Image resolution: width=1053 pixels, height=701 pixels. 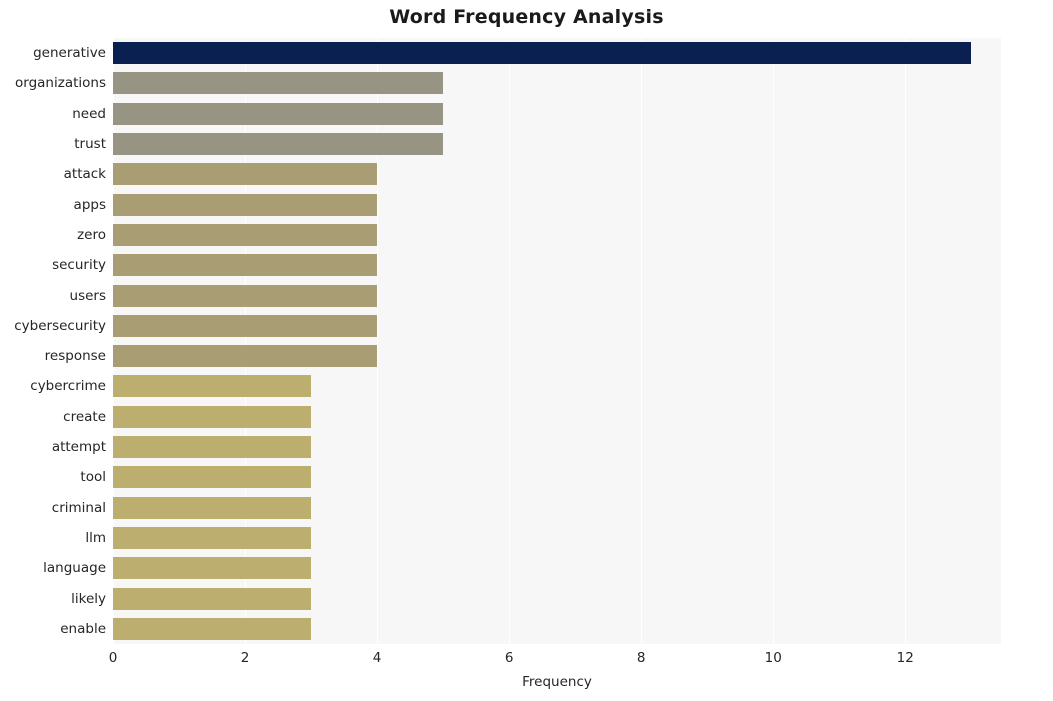 I want to click on x-axis-tick-label: 10, so click(x=773, y=658).